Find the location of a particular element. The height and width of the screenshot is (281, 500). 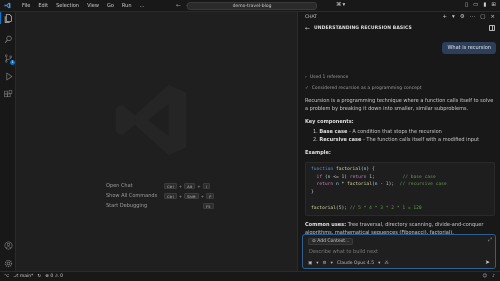

more-actions-icon: ⋯ is located at coordinates (473, 17).